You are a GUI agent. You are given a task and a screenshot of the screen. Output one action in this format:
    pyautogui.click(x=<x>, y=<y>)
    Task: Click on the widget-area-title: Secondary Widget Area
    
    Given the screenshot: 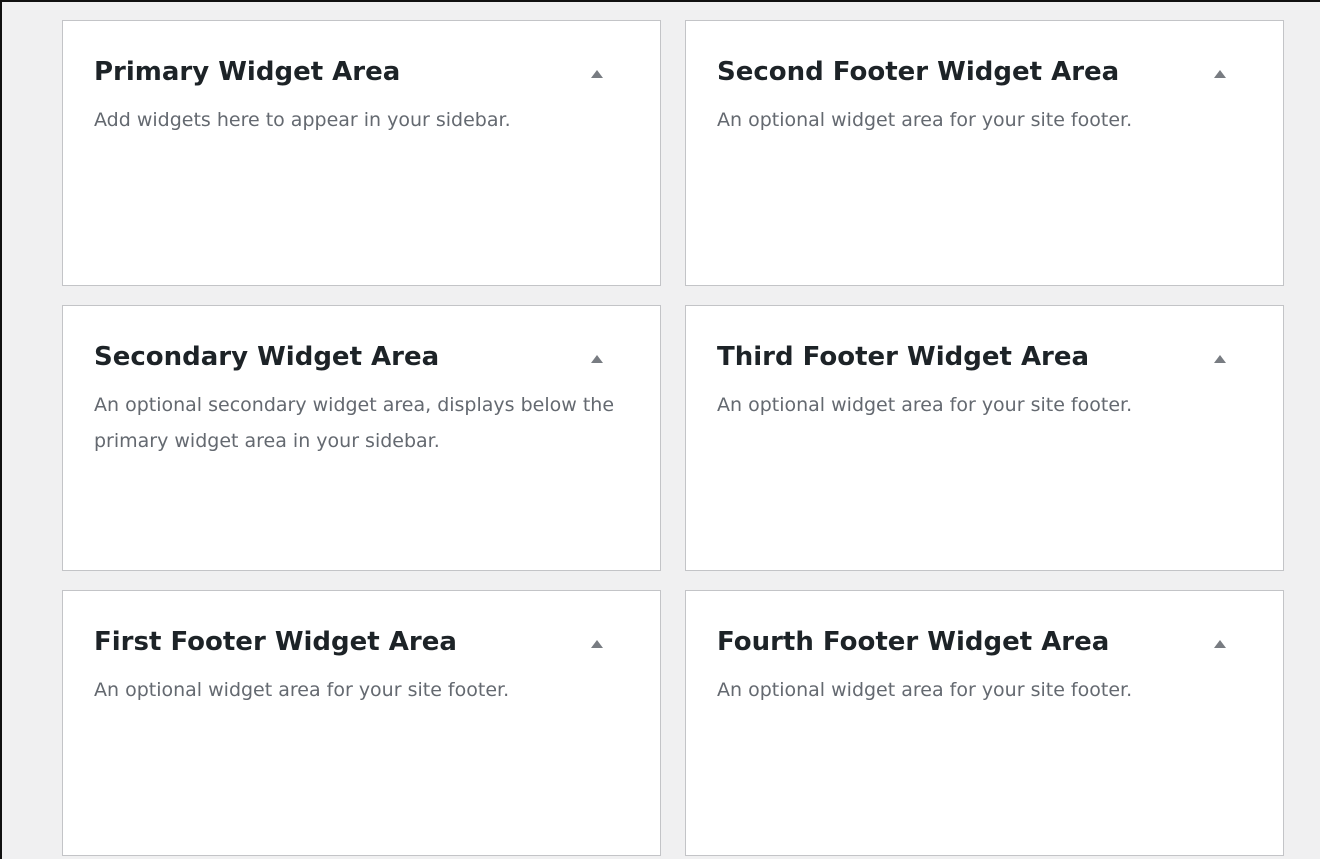 What is the action you would take?
    pyautogui.click(x=347, y=357)
    